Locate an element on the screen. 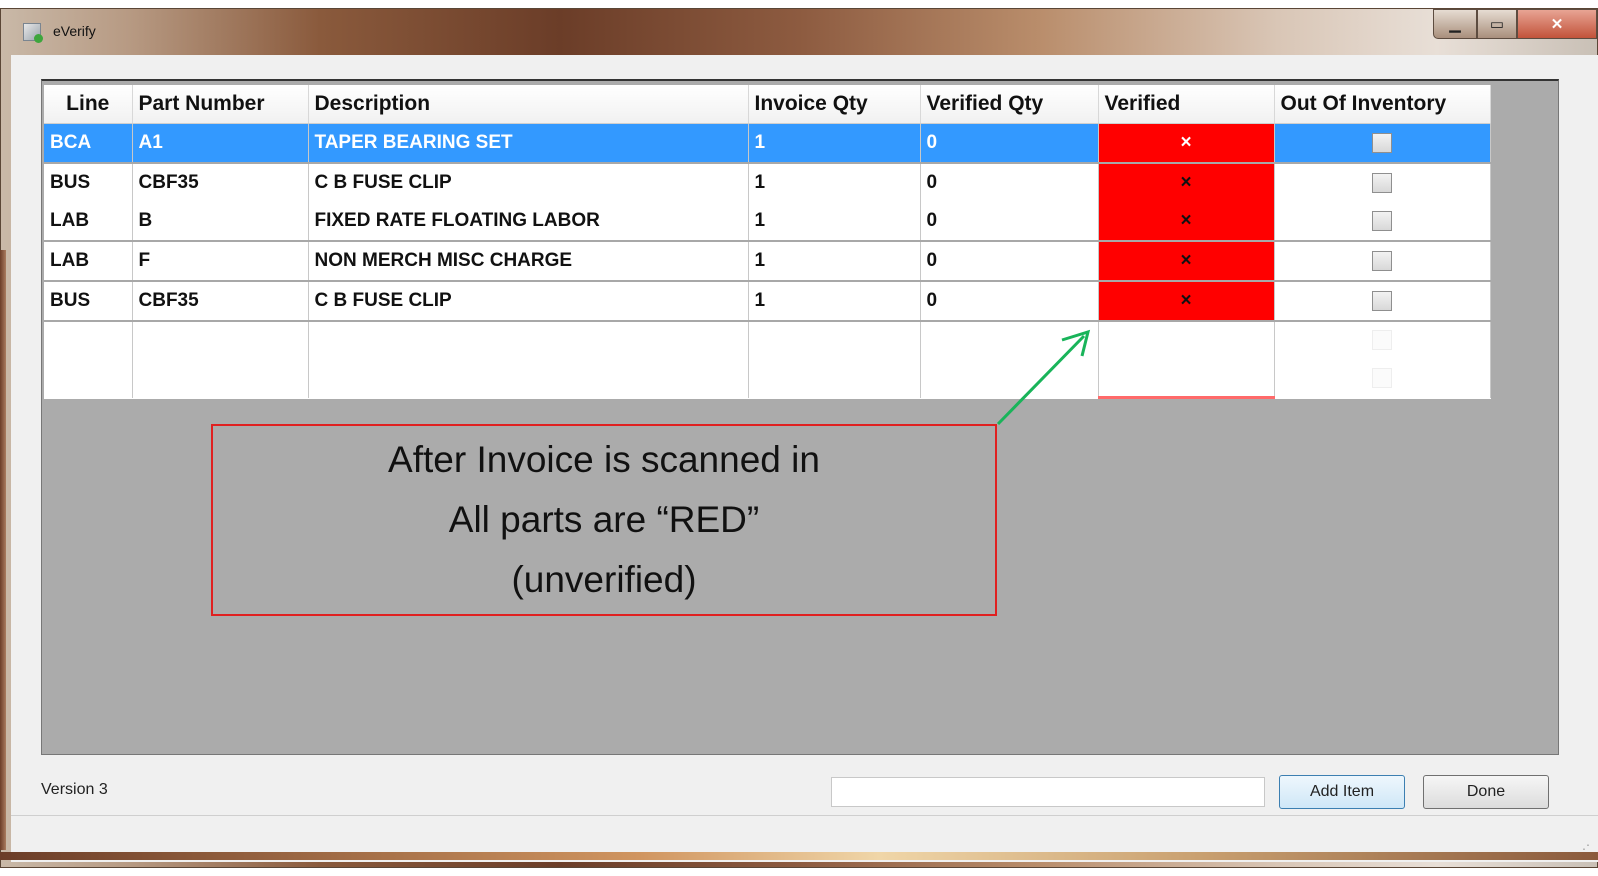 This screenshot has height=876, width=1598. callout-line: (unverified) is located at coordinates (604, 579).